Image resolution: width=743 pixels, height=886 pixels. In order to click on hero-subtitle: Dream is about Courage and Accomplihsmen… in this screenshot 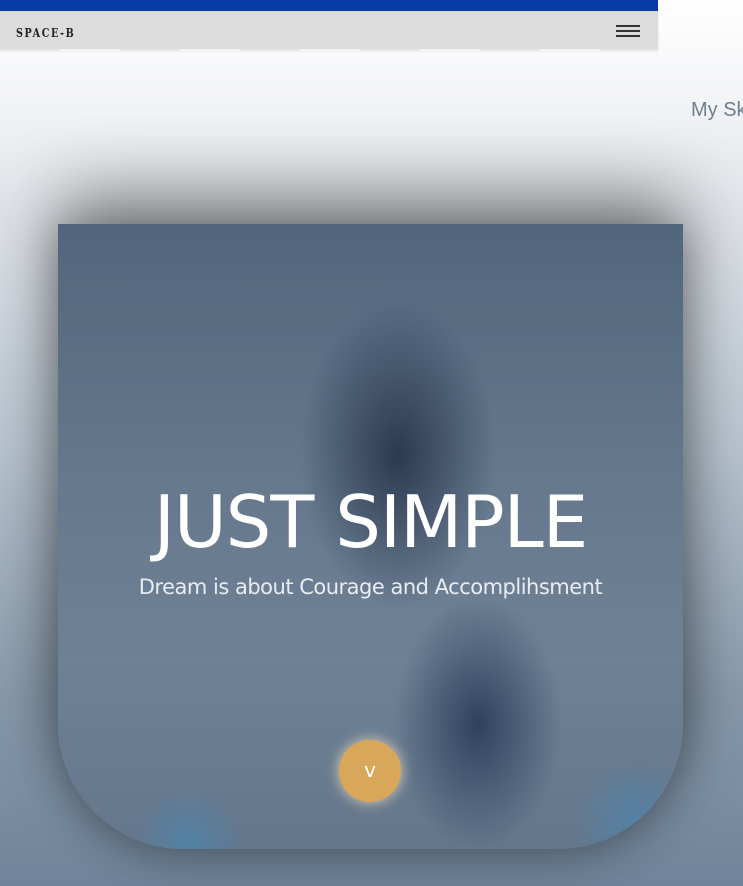, I will do `click(370, 587)`.